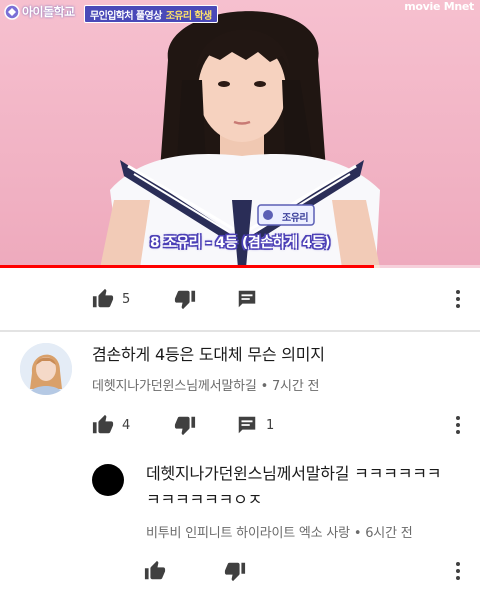 The width and height of the screenshot is (480, 607). I want to click on reply-button, so click(247, 299).